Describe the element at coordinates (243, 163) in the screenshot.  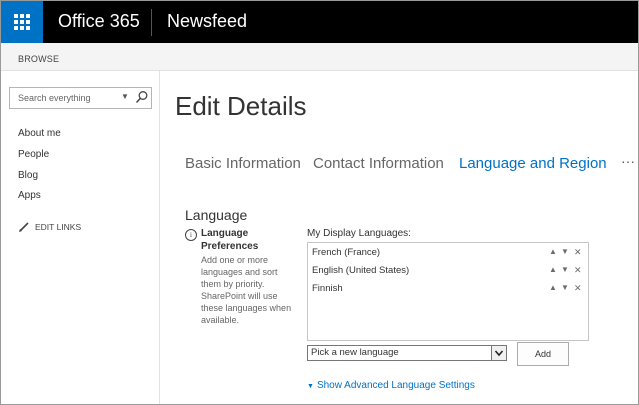
I see `tab-basic-information: Basic Information` at that location.